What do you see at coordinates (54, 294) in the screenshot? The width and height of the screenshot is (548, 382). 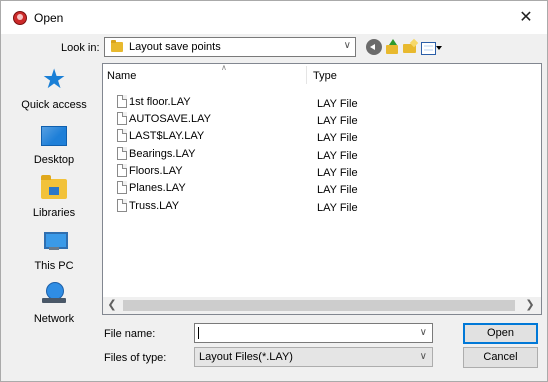 I see `network-icon` at bounding box center [54, 294].